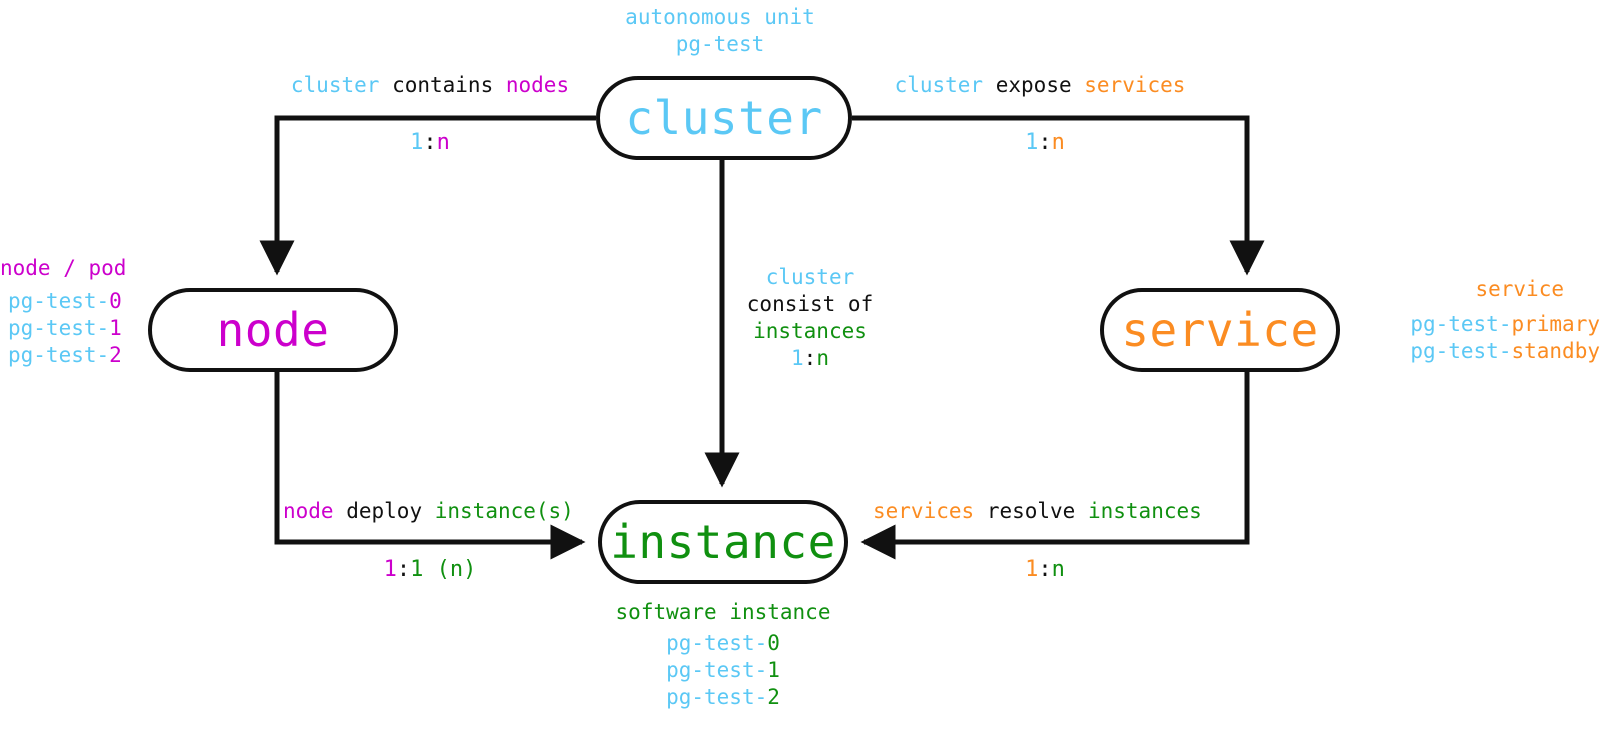 Image resolution: width=1600 pixels, height=732 pixels. I want to click on node-caption-item: pg-test-2, so click(70, 355).